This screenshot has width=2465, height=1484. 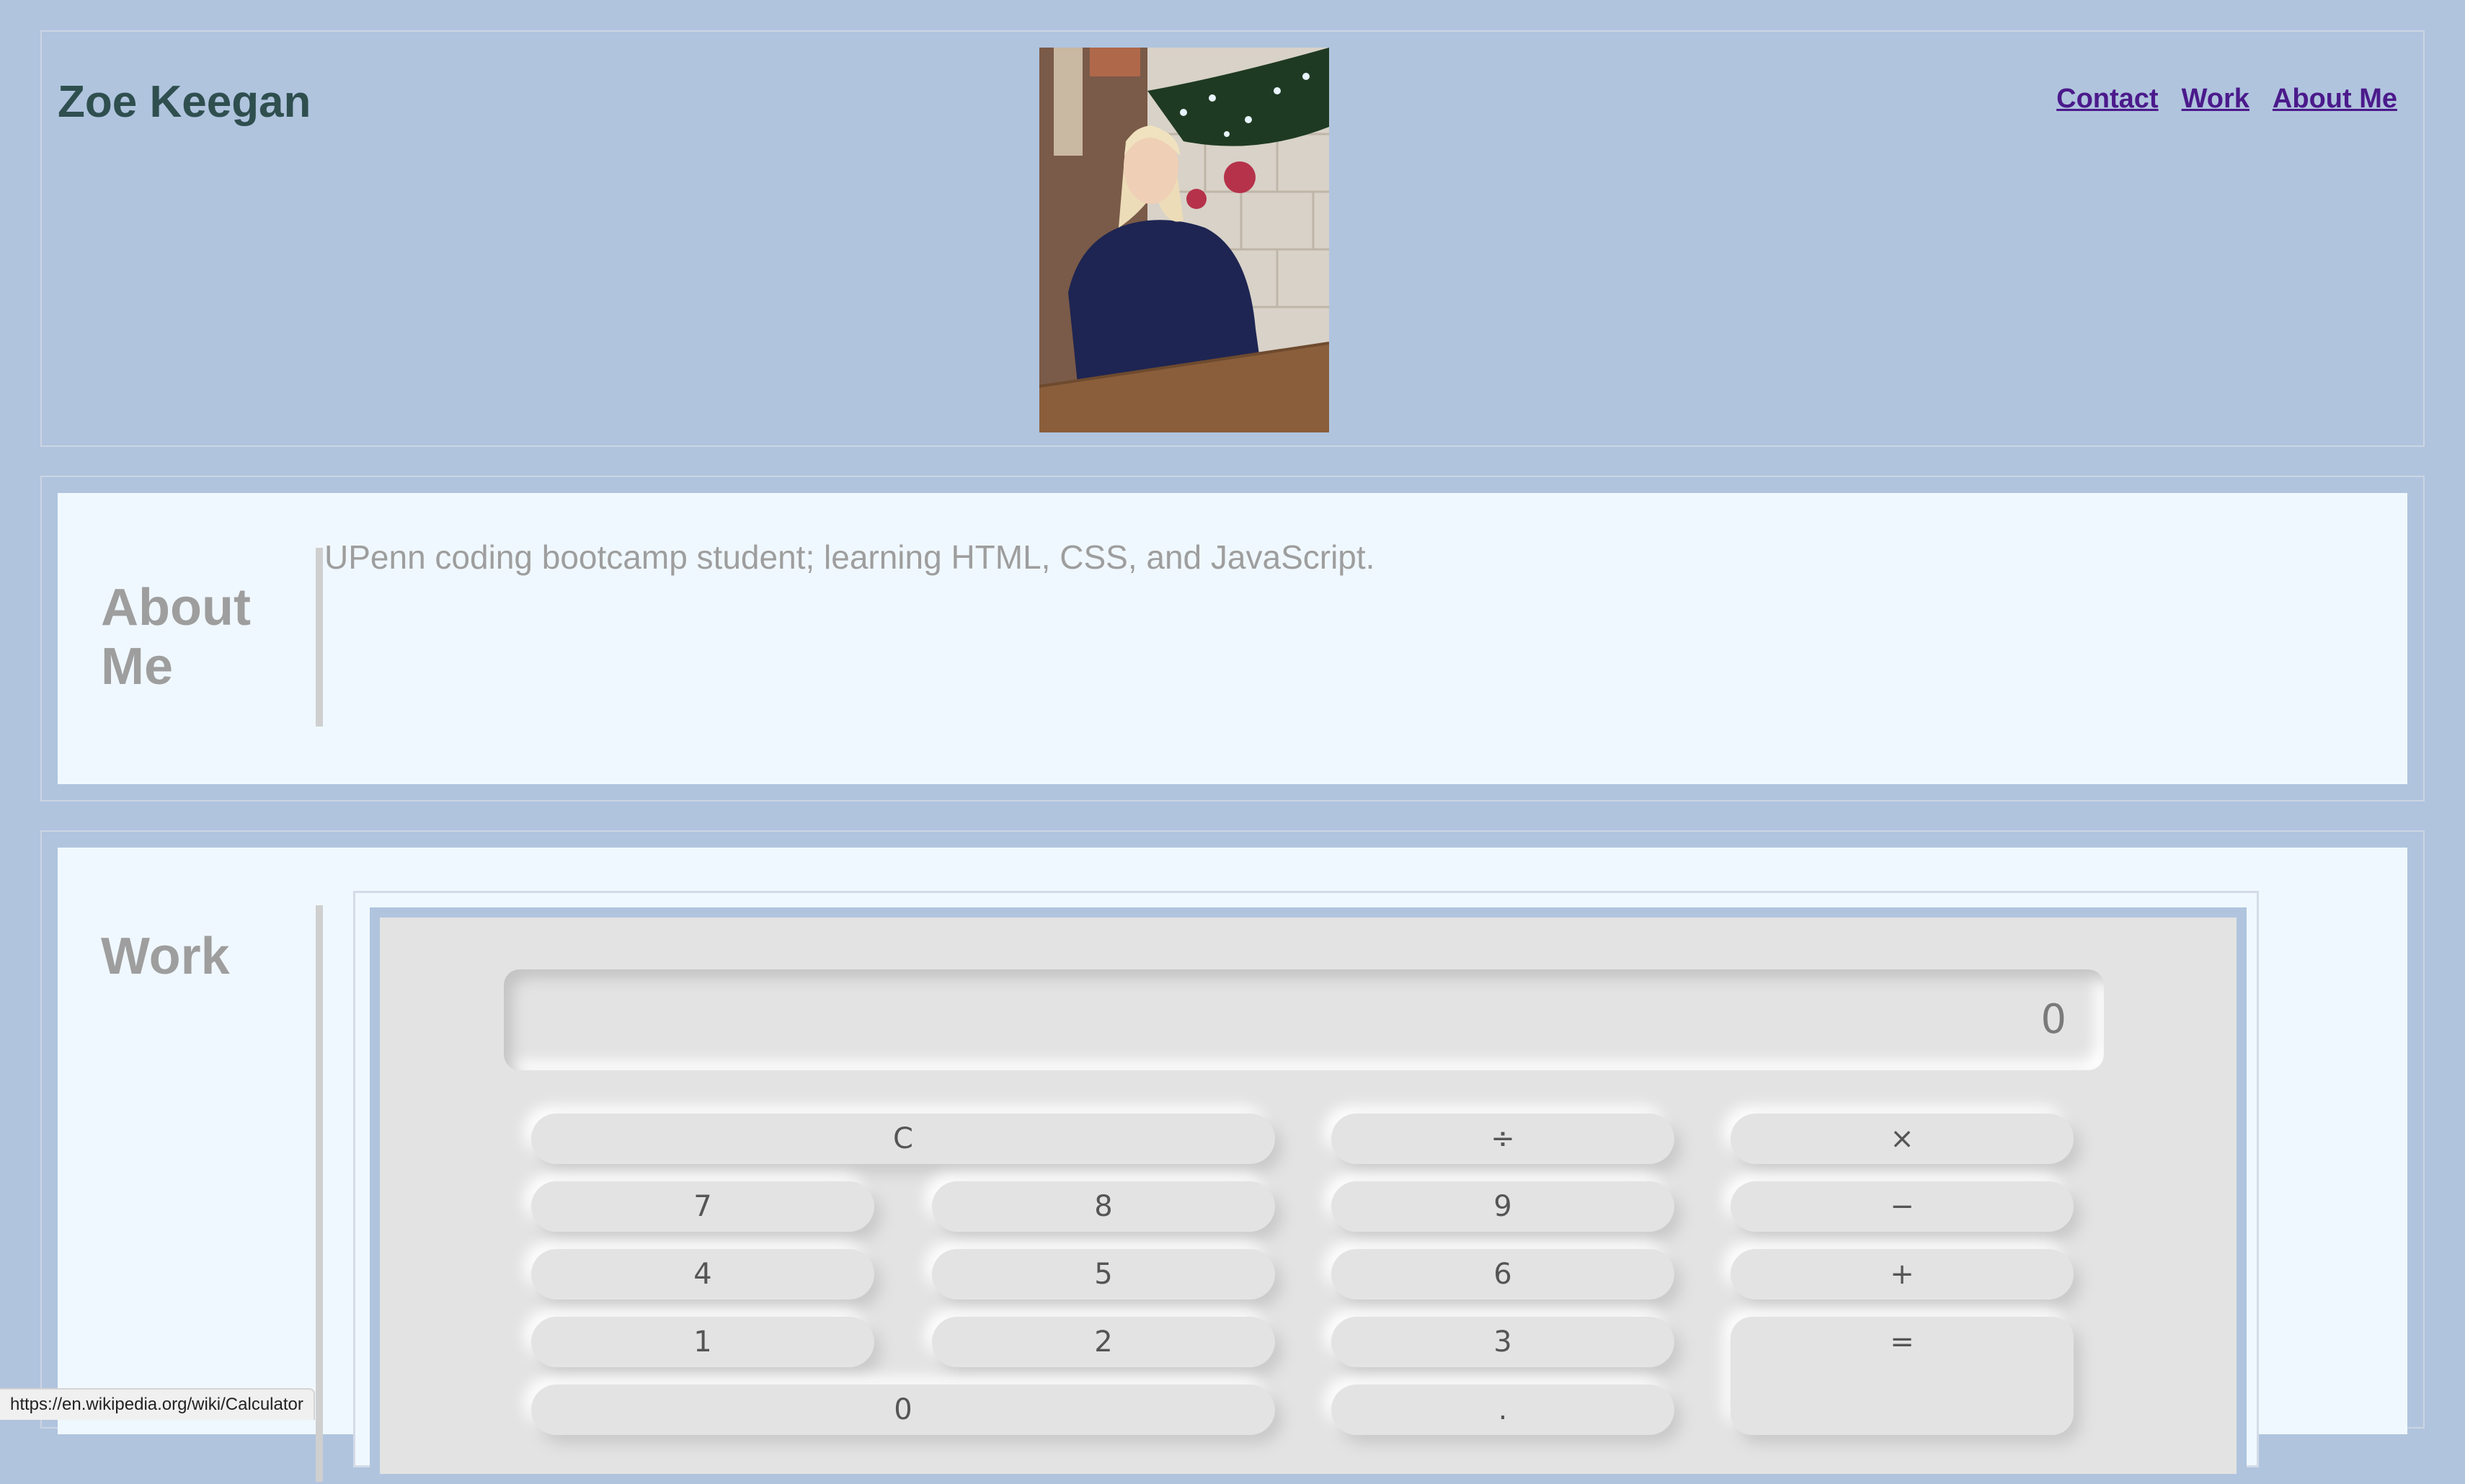 I want to click on profile-photo, so click(x=1184, y=240).